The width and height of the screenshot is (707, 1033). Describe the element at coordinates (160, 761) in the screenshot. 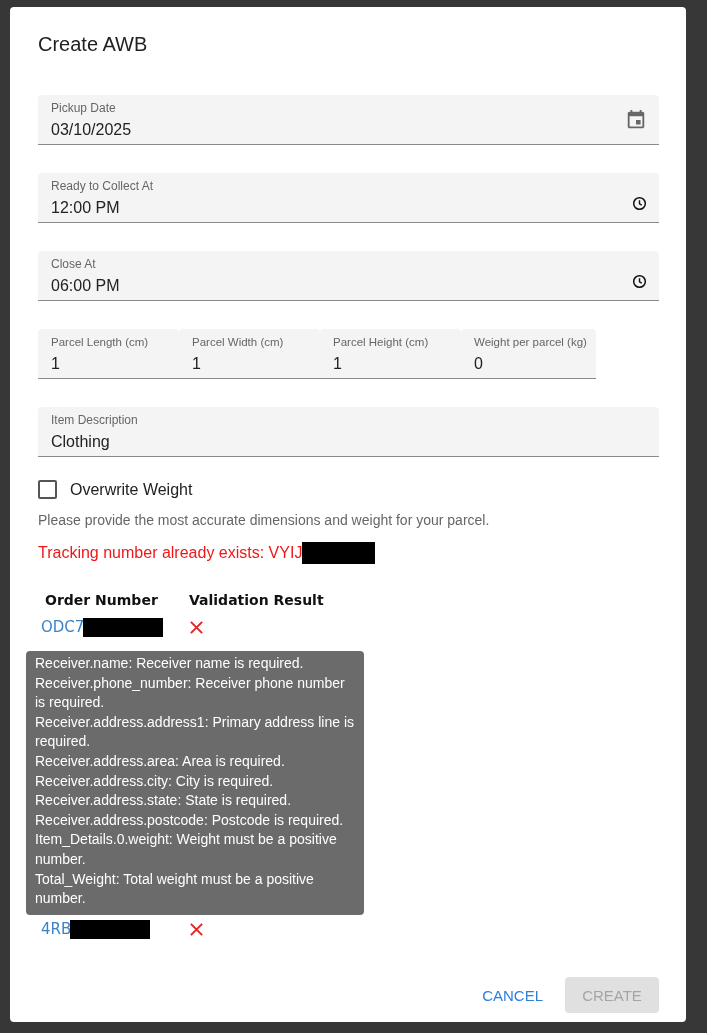

I see `tooltip-text: Receiver.address.area: Area is required.` at that location.